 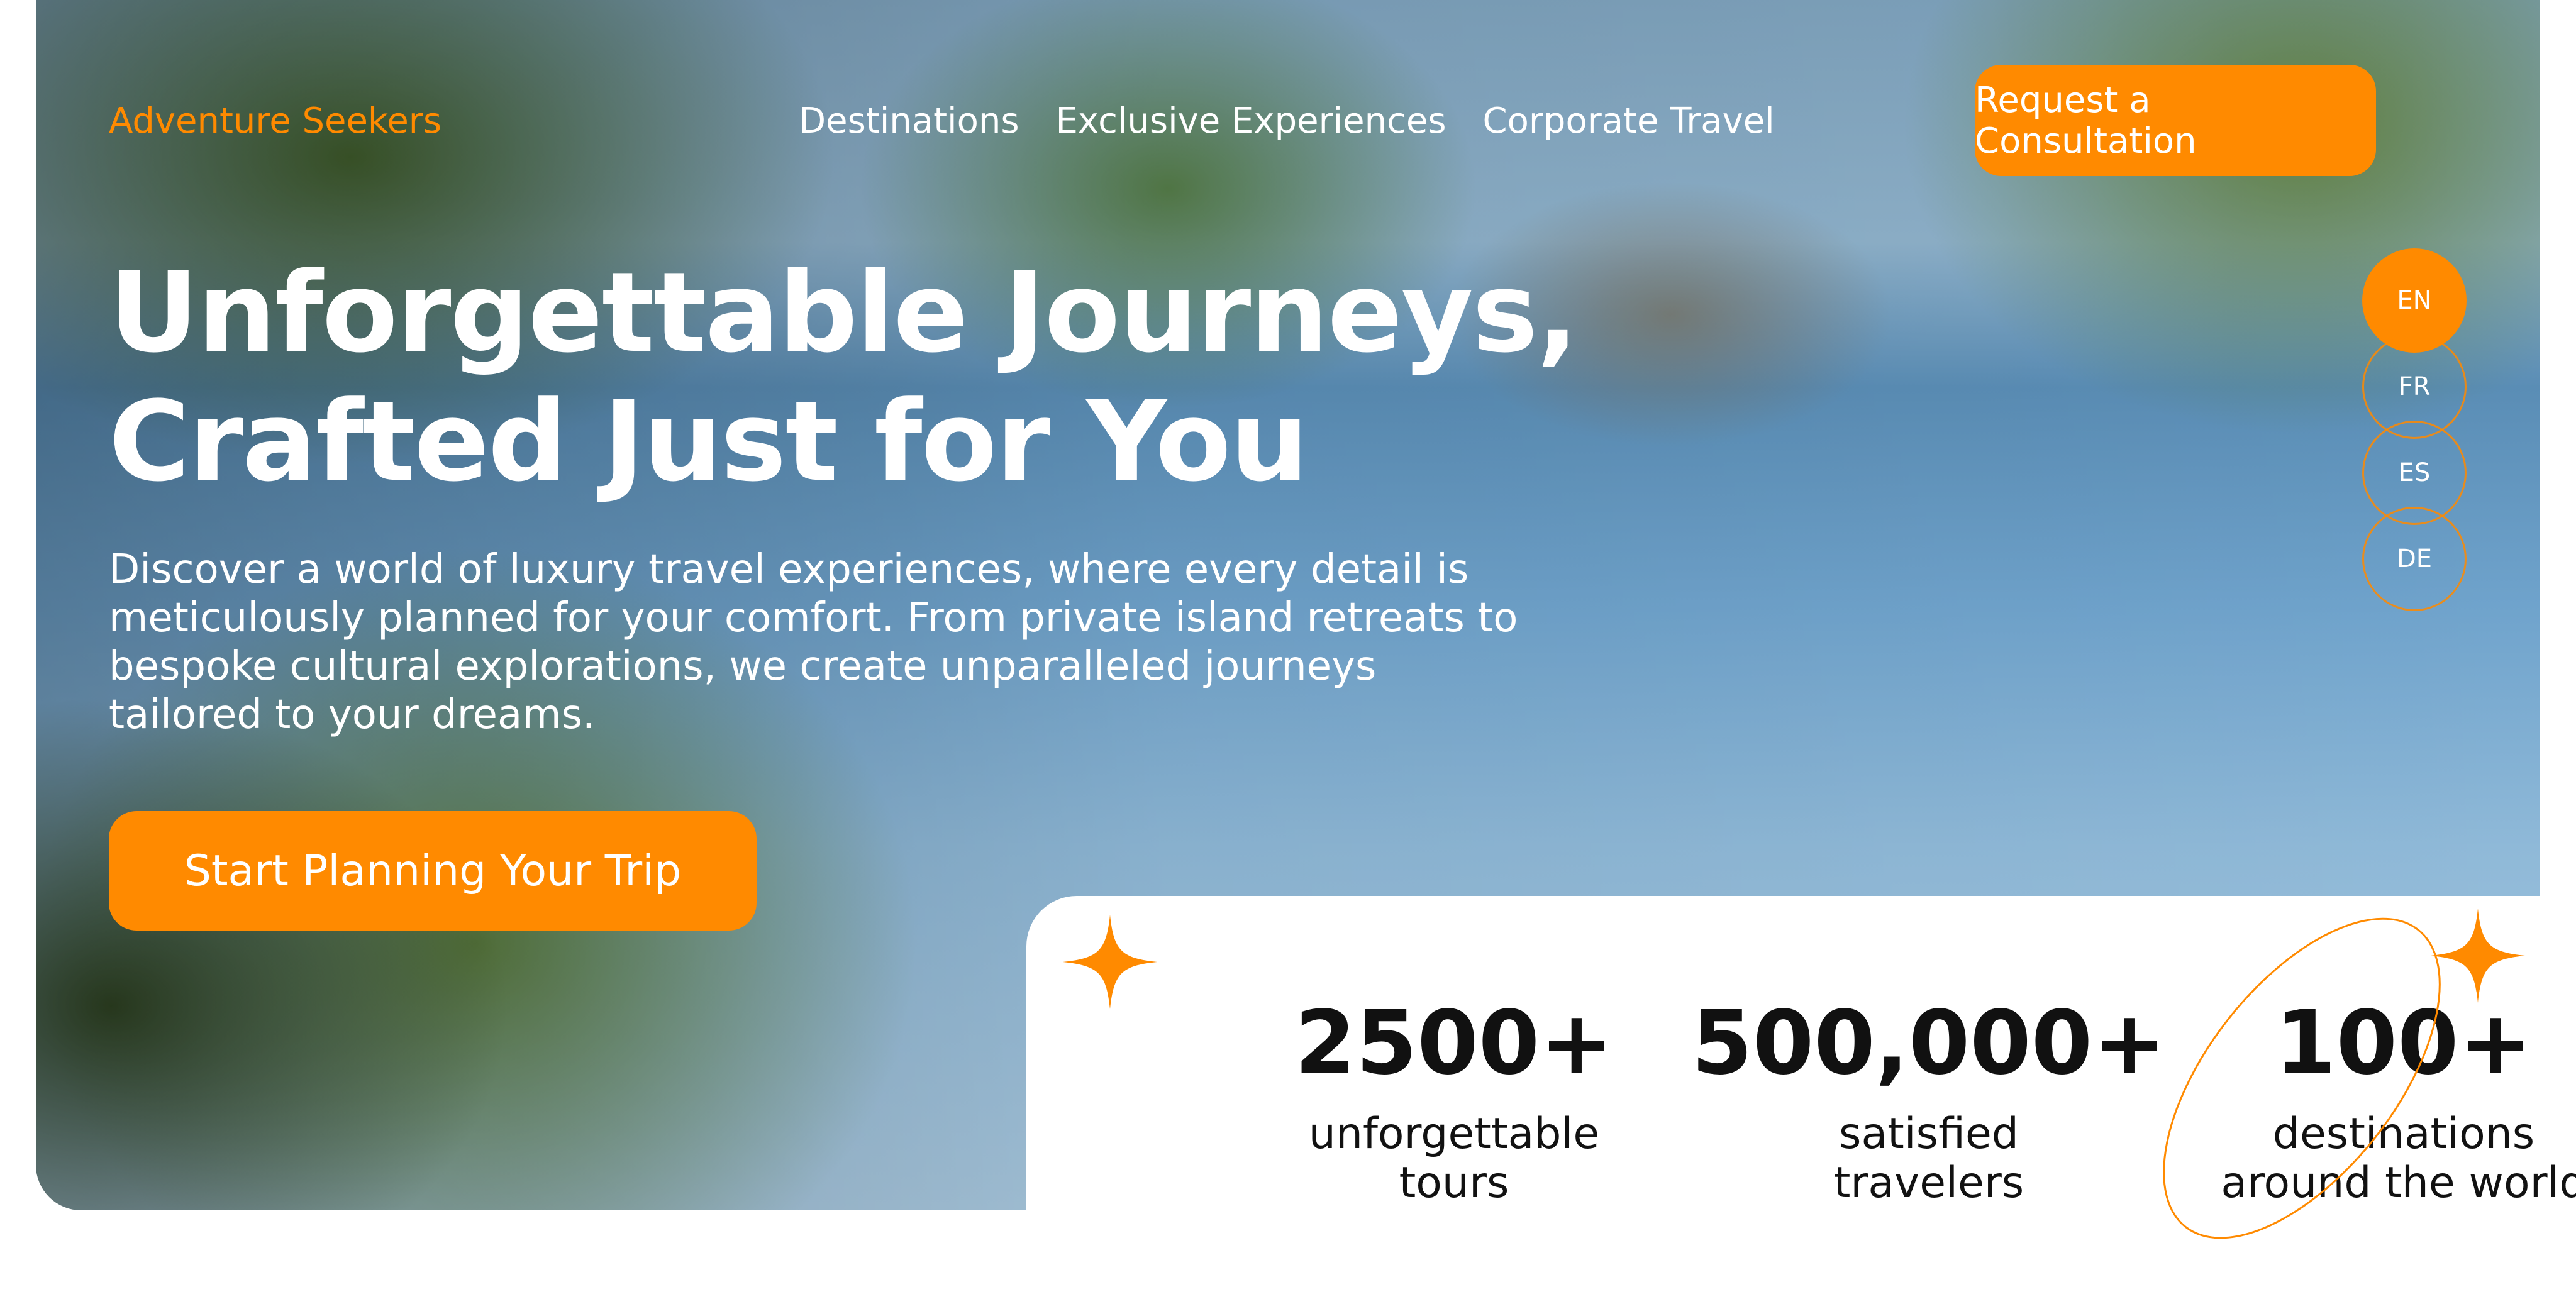 What do you see at coordinates (1929, 1099) in the screenshot?
I see `stat-travelers: 500,000+ satisfied travelers` at bounding box center [1929, 1099].